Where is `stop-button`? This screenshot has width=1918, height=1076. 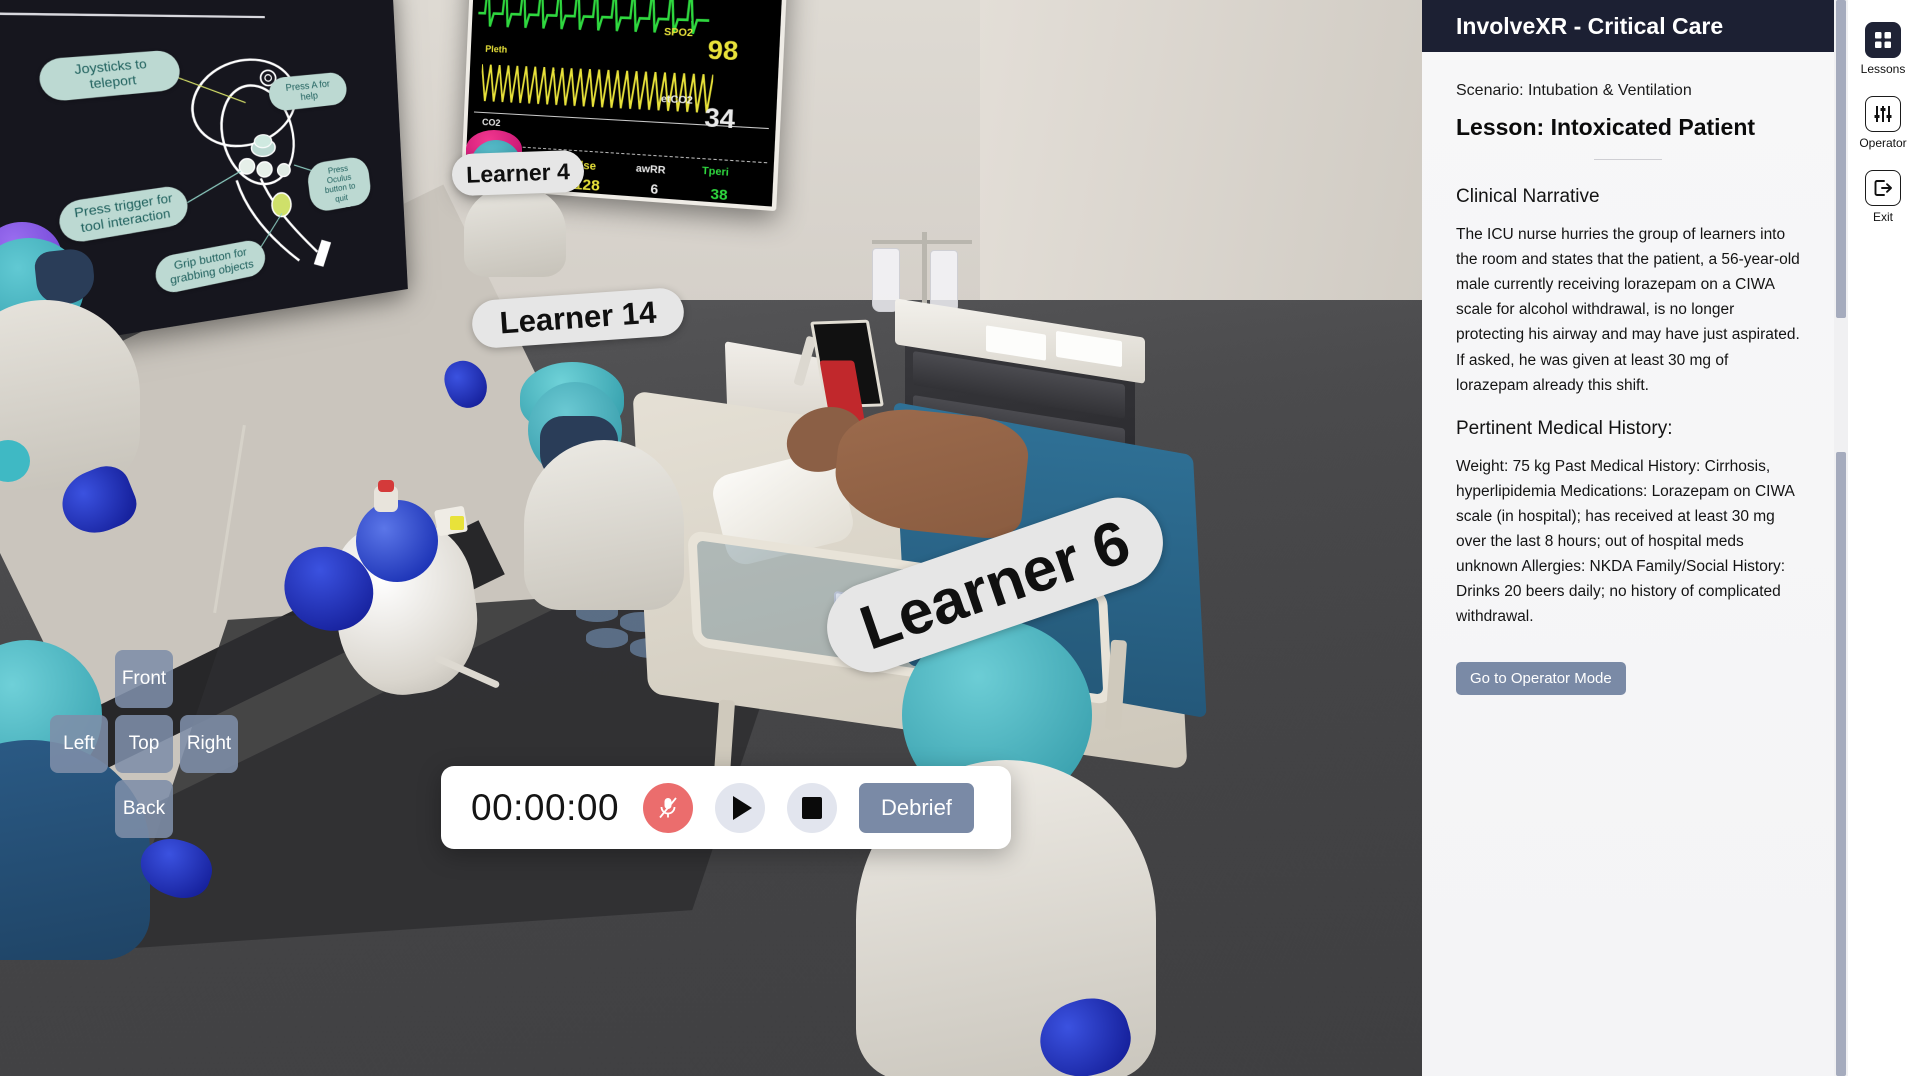
stop-button is located at coordinates (812, 807).